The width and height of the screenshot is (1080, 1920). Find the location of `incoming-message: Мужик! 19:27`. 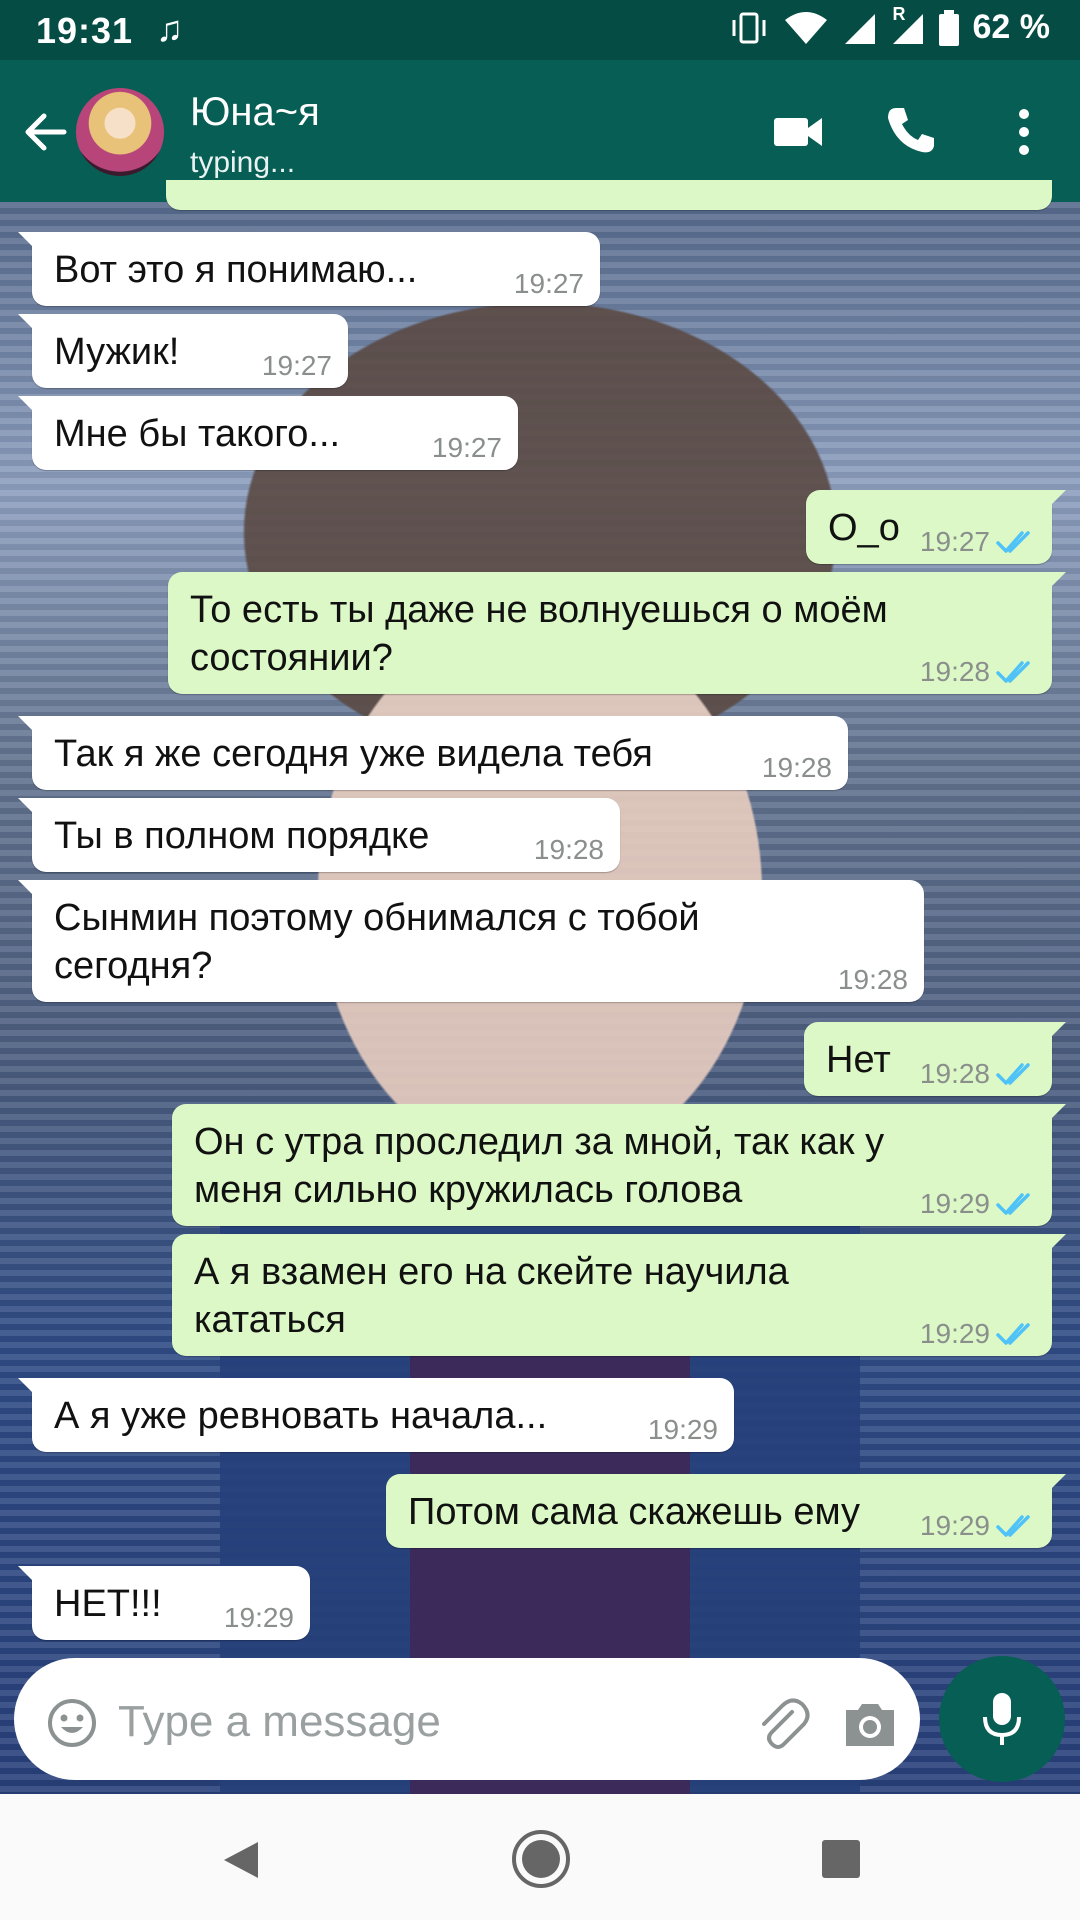

incoming-message: Мужик! 19:27 is located at coordinates (183, 351).